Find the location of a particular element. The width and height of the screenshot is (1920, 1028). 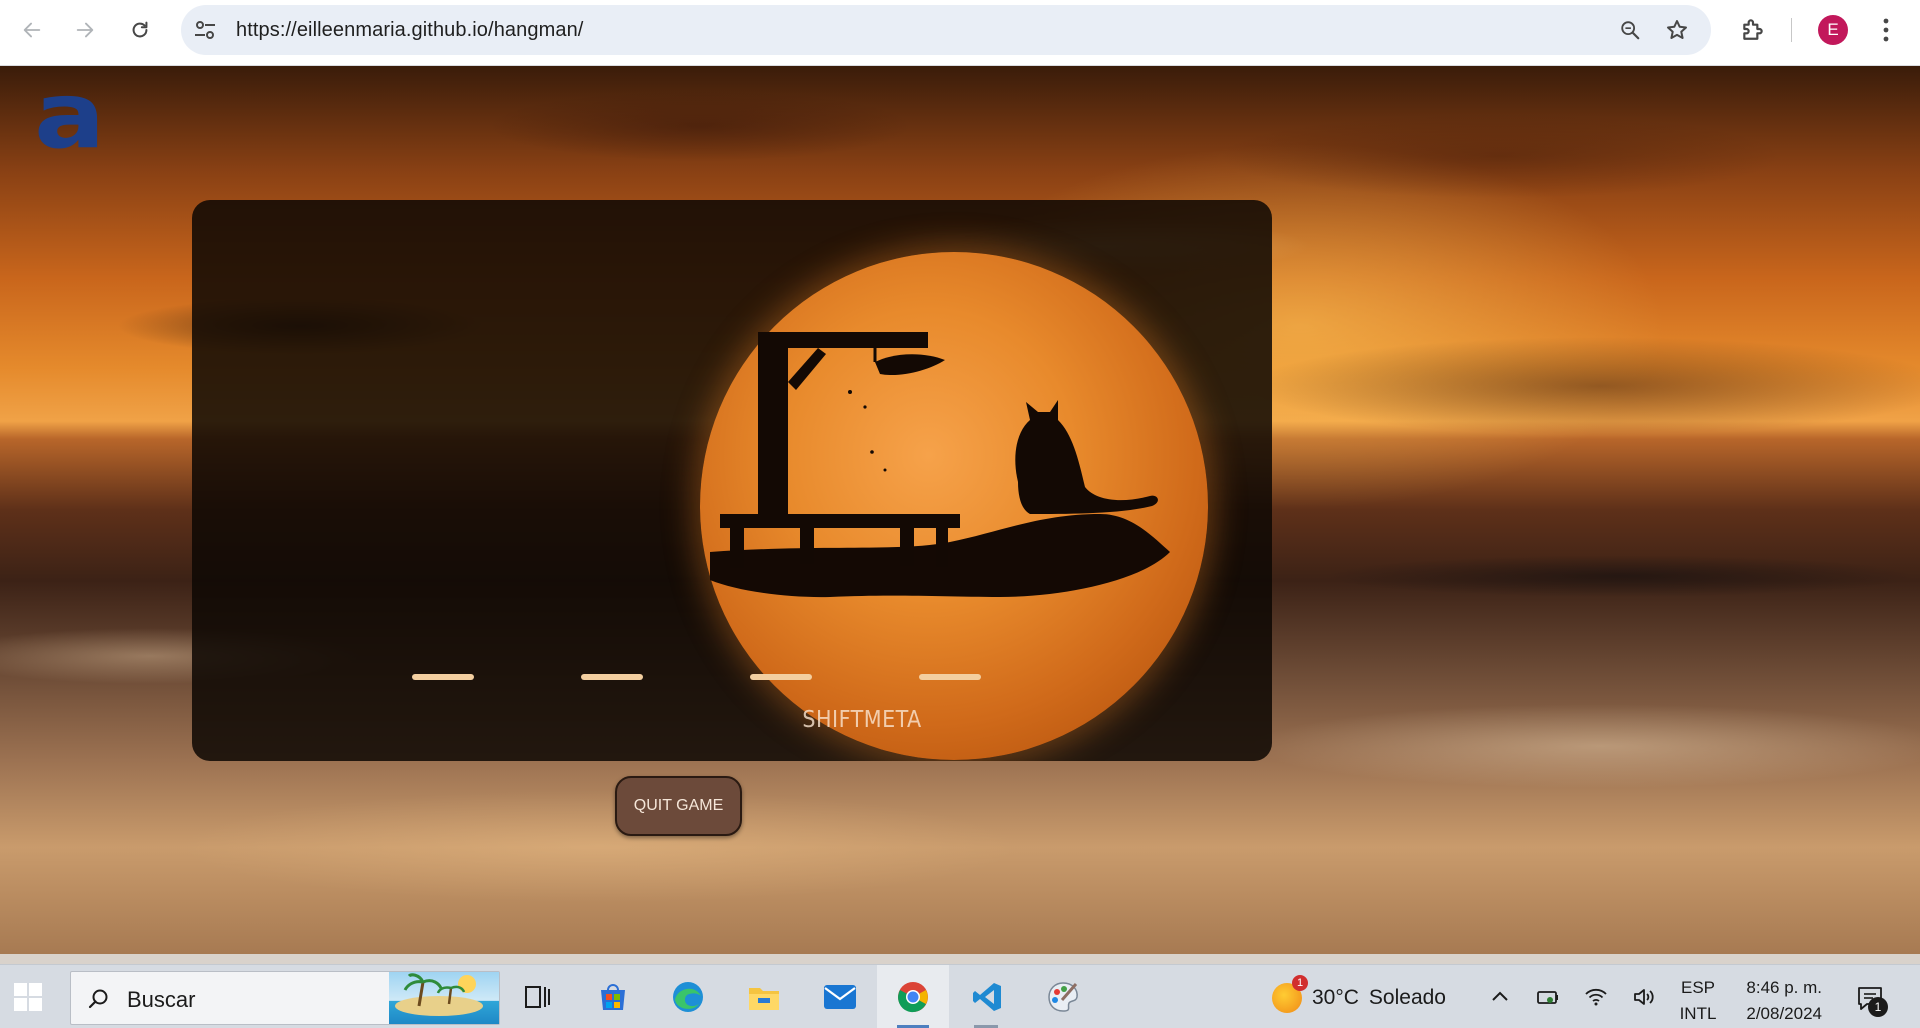

illustration-watermark: SHIFTMETA is located at coordinates (862, 720).